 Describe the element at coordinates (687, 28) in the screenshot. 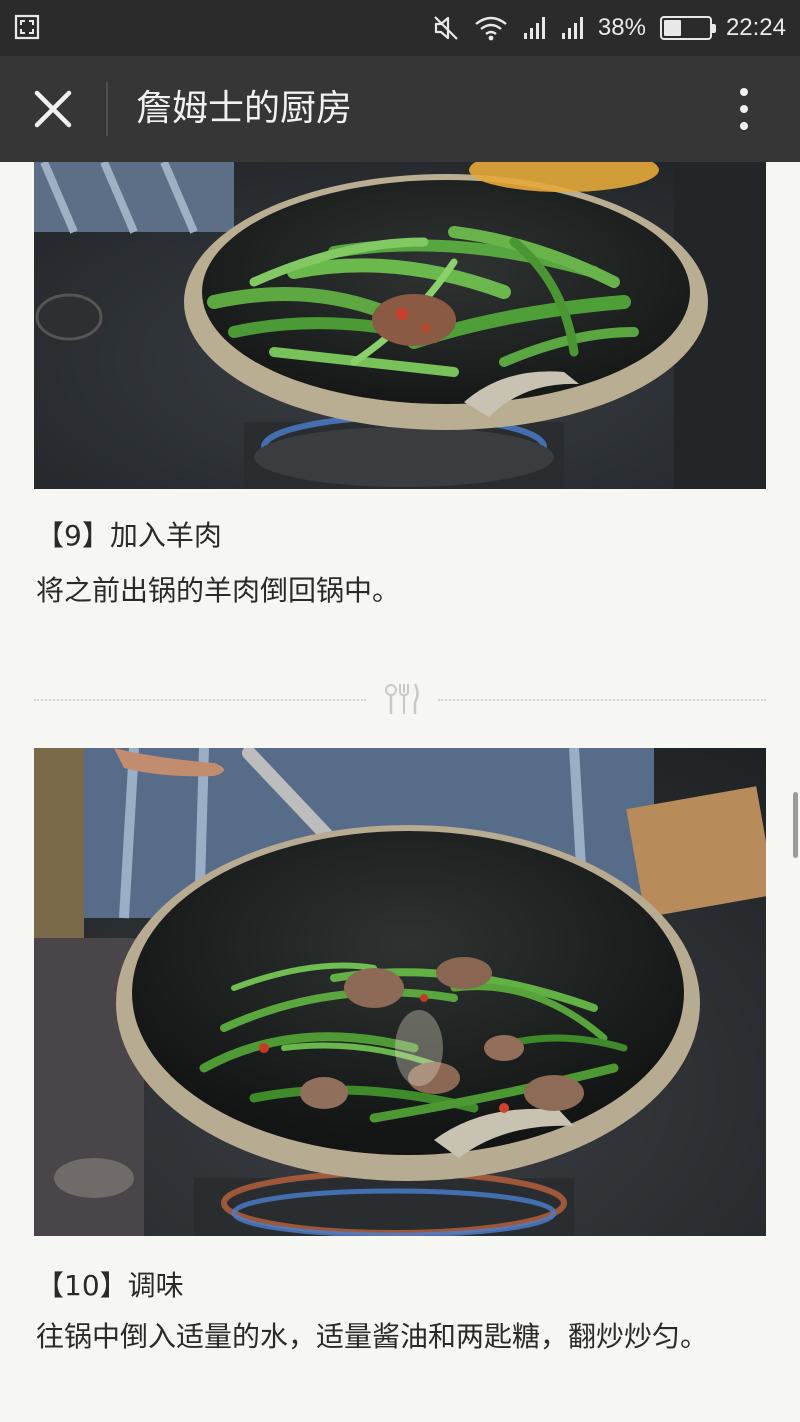

I see `battery-icon` at that location.